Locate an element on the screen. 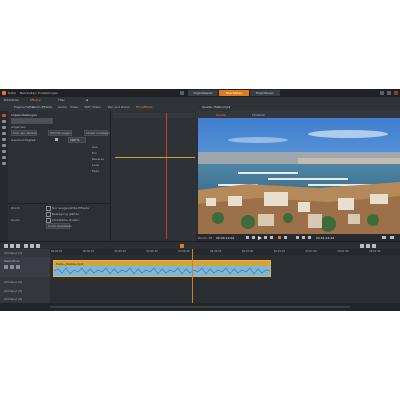 This screenshot has height=400, width=400. add-marker-icon is located at coordinates (182, 246).